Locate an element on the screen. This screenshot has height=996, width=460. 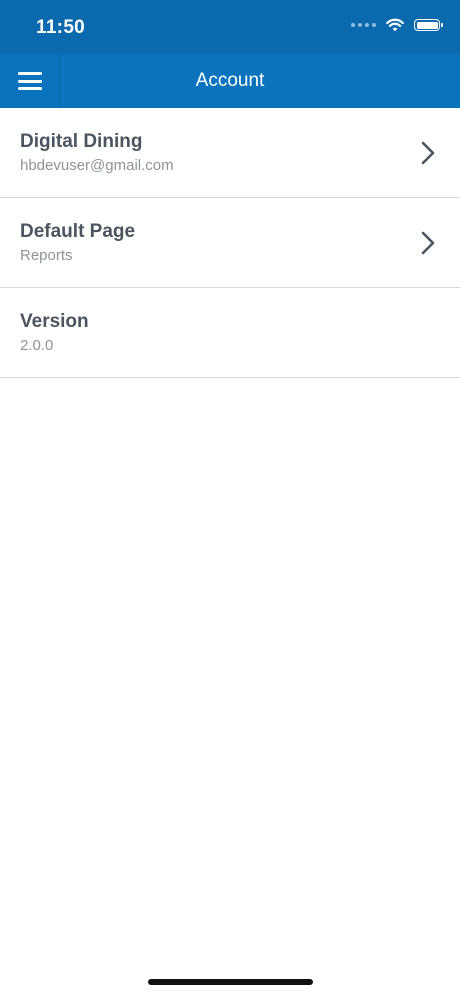
battery-fill is located at coordinates (427, 25).